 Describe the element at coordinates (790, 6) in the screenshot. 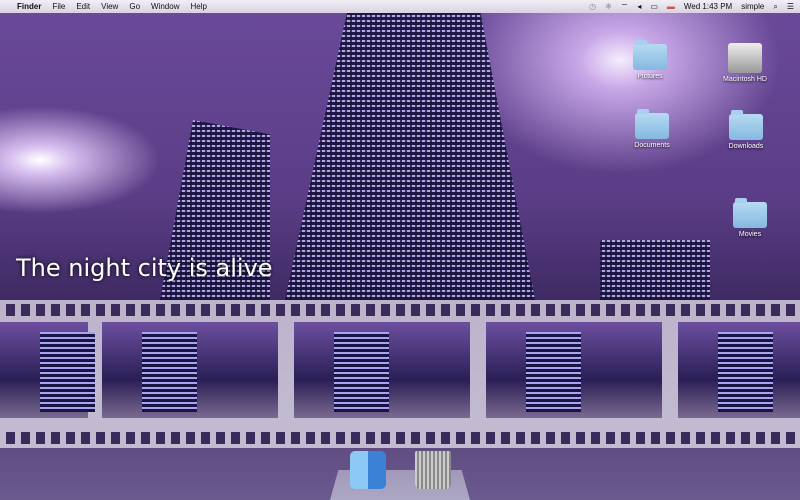

I see `notification-center-icon: ☰` at that location.